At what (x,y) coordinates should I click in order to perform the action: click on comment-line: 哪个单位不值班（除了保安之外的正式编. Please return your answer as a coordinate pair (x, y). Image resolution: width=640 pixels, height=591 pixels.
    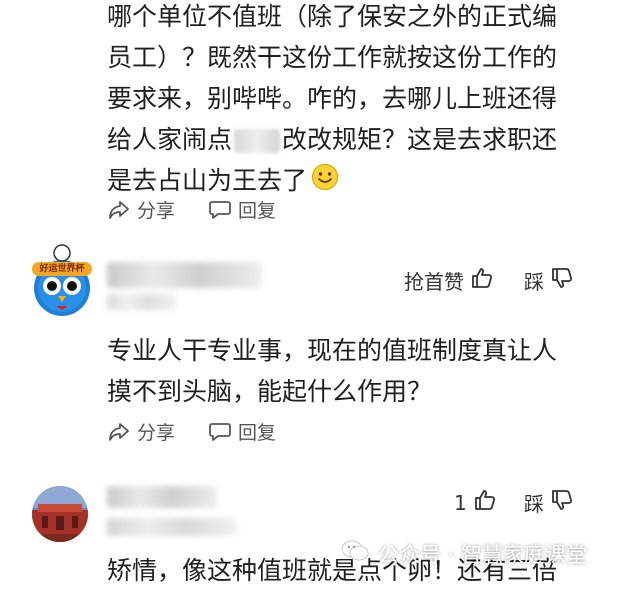
    Looking at the image, I should click on (332, 16).